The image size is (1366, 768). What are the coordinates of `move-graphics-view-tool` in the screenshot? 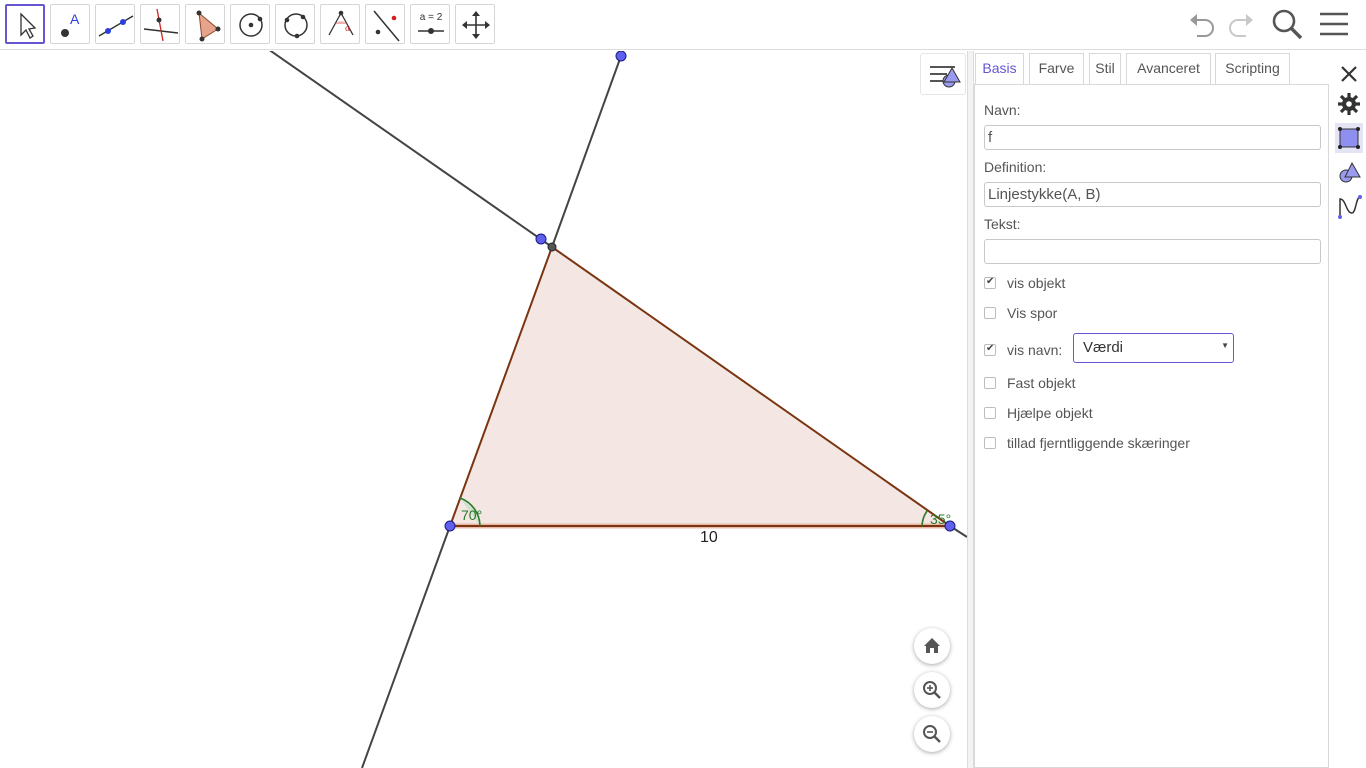 It's located at (475, 24).